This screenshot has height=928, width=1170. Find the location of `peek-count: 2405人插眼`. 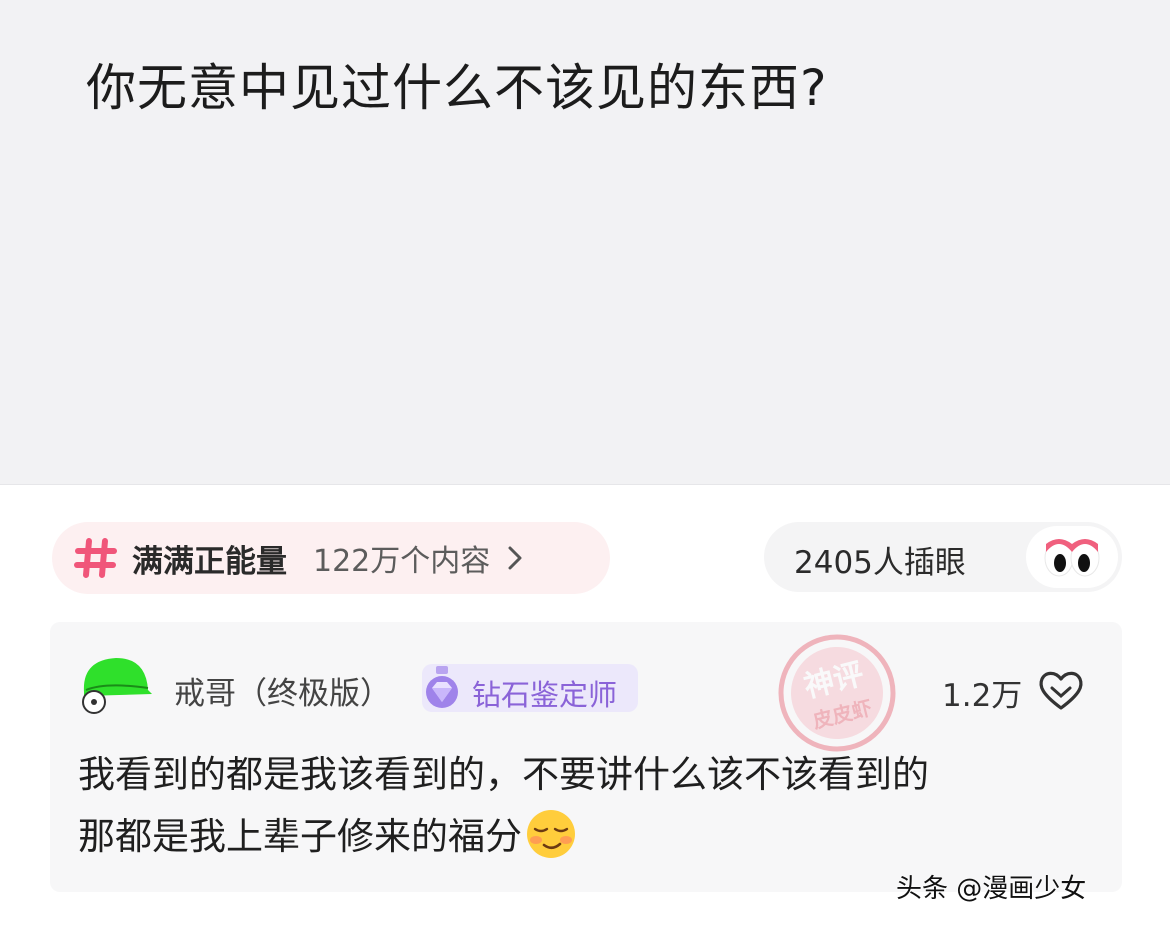

peek-count: 2405人插眼 is located at coordinates (880, 563).